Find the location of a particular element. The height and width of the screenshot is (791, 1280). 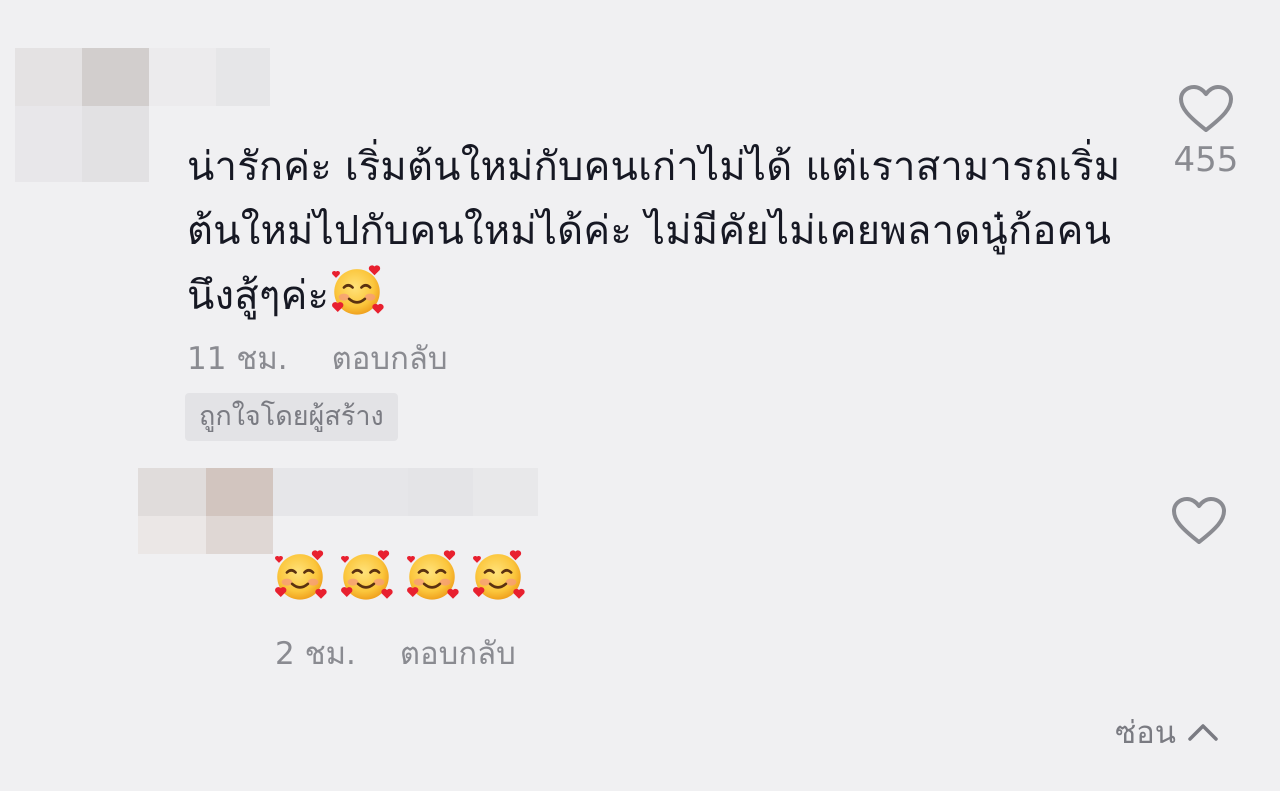

like-group is located at coordinates (1199, 521).